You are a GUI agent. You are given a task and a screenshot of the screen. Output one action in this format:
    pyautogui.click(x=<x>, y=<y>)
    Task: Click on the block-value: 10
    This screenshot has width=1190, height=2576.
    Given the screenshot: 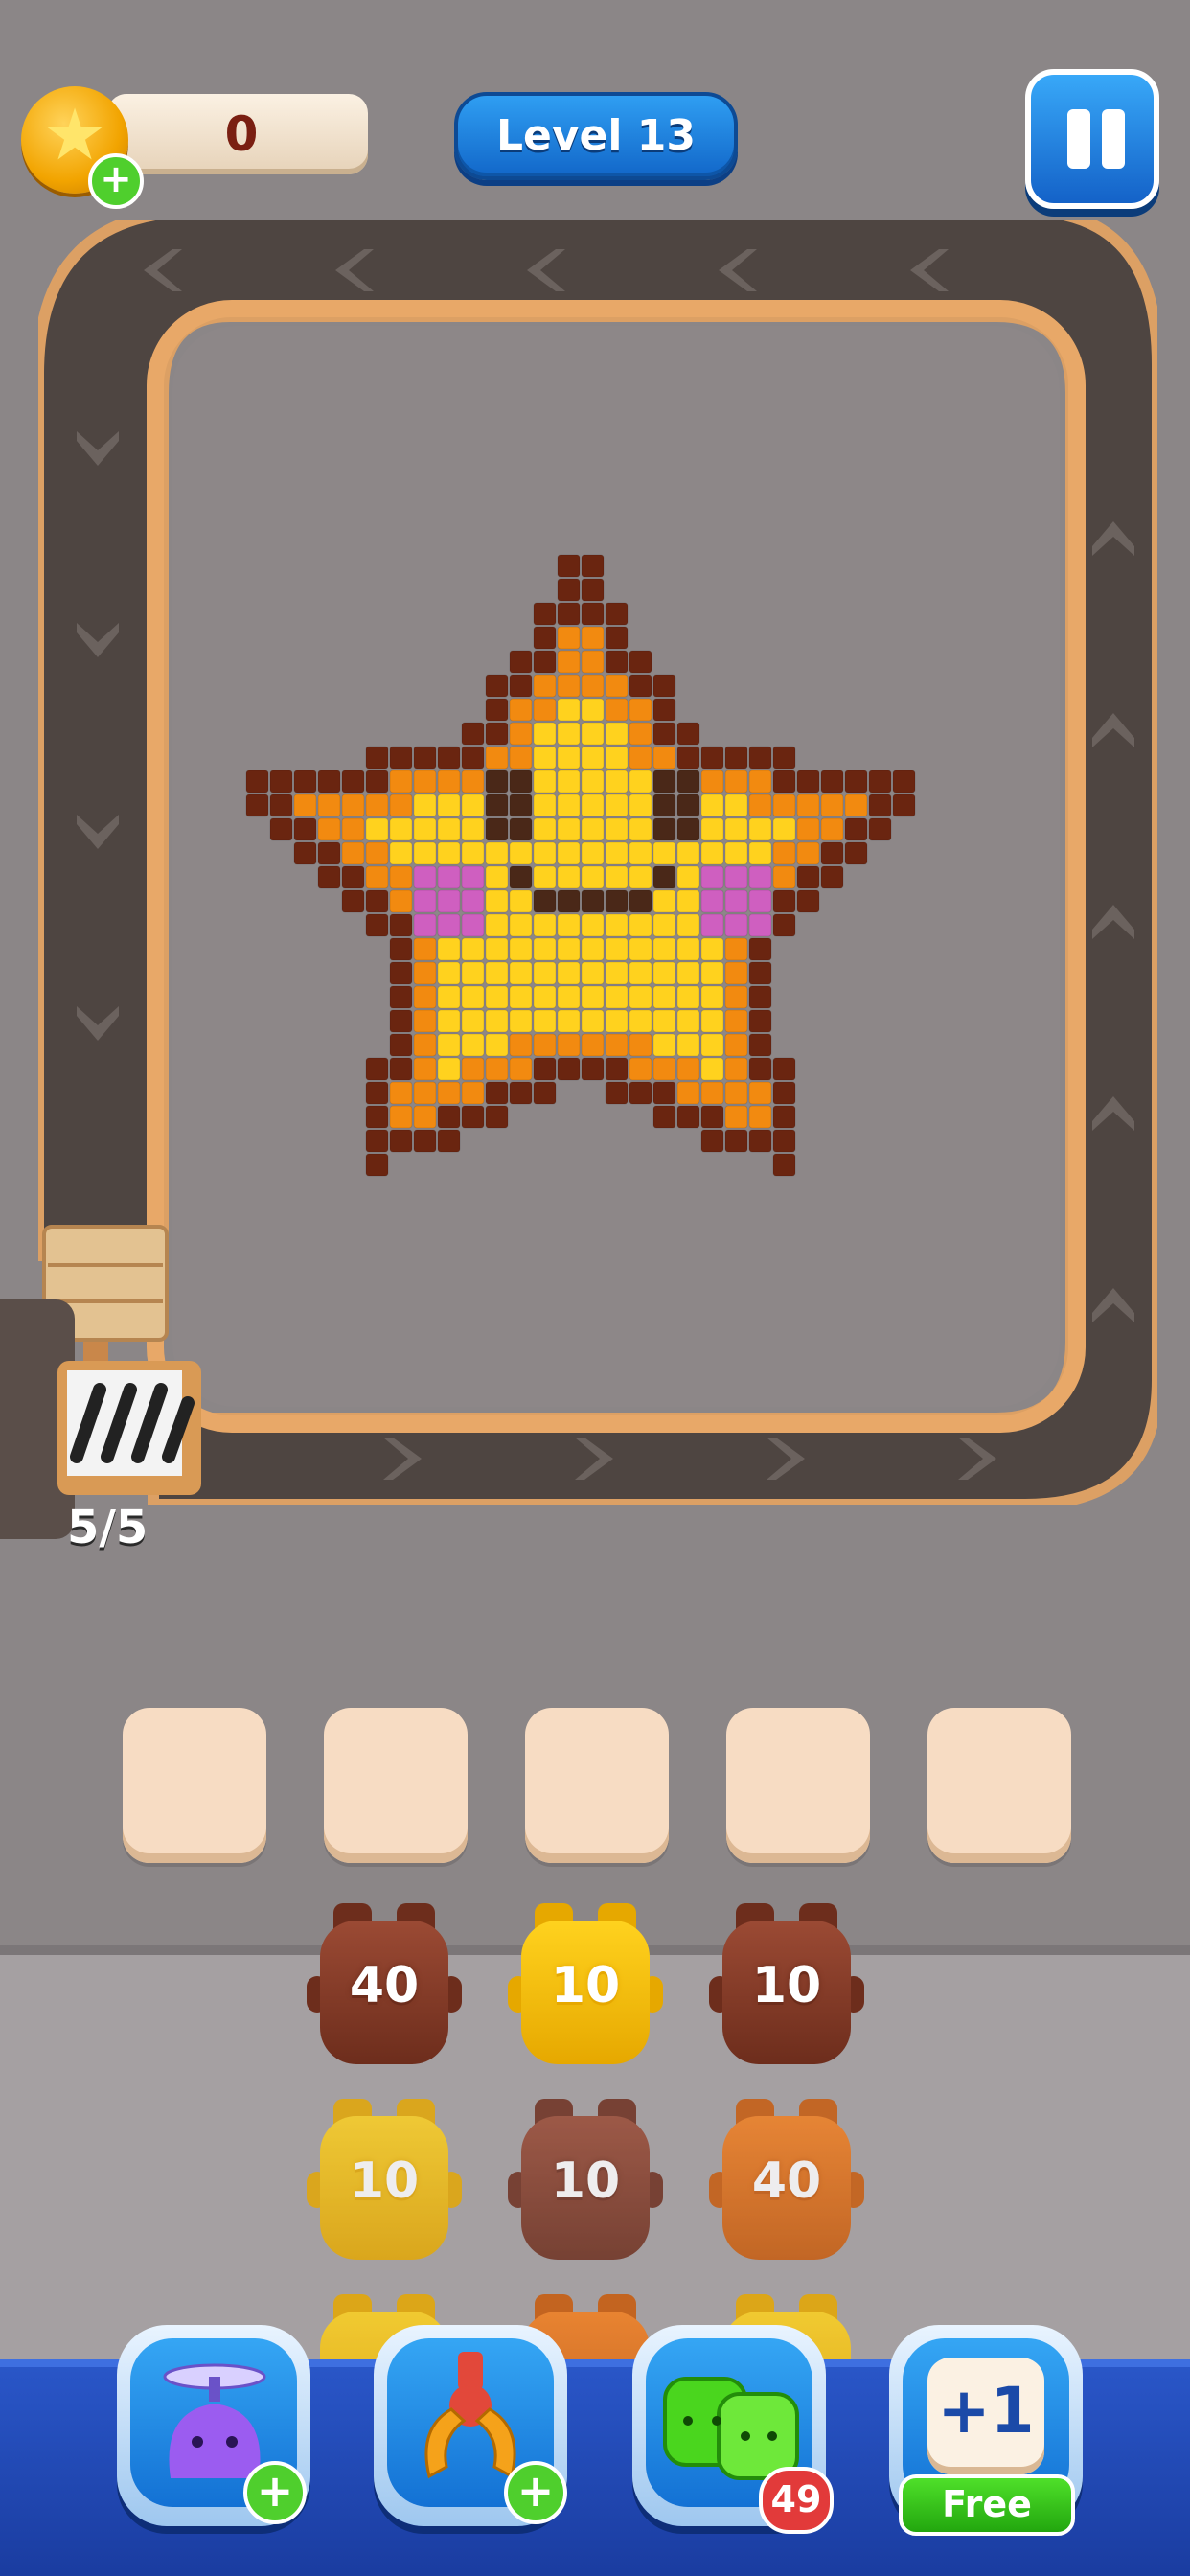 What is the action you would take?
    pyautogui.click(x=385, y=2181)
    